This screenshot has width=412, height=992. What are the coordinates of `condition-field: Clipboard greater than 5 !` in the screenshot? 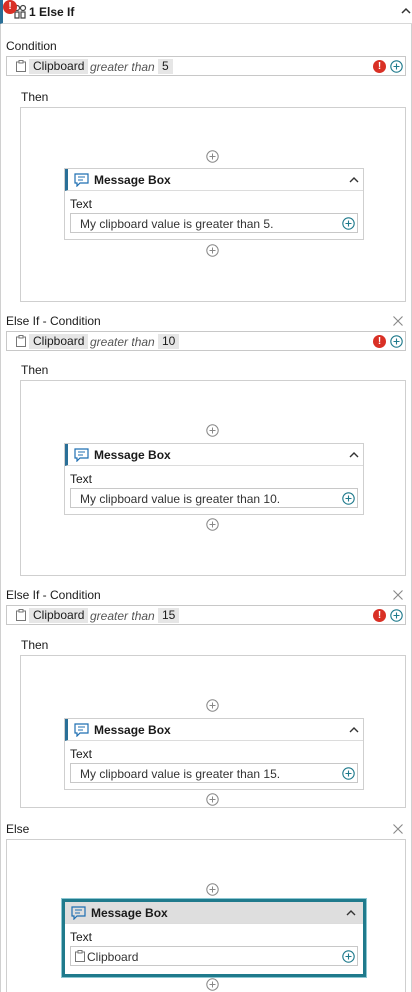 It's located at (206, 66).